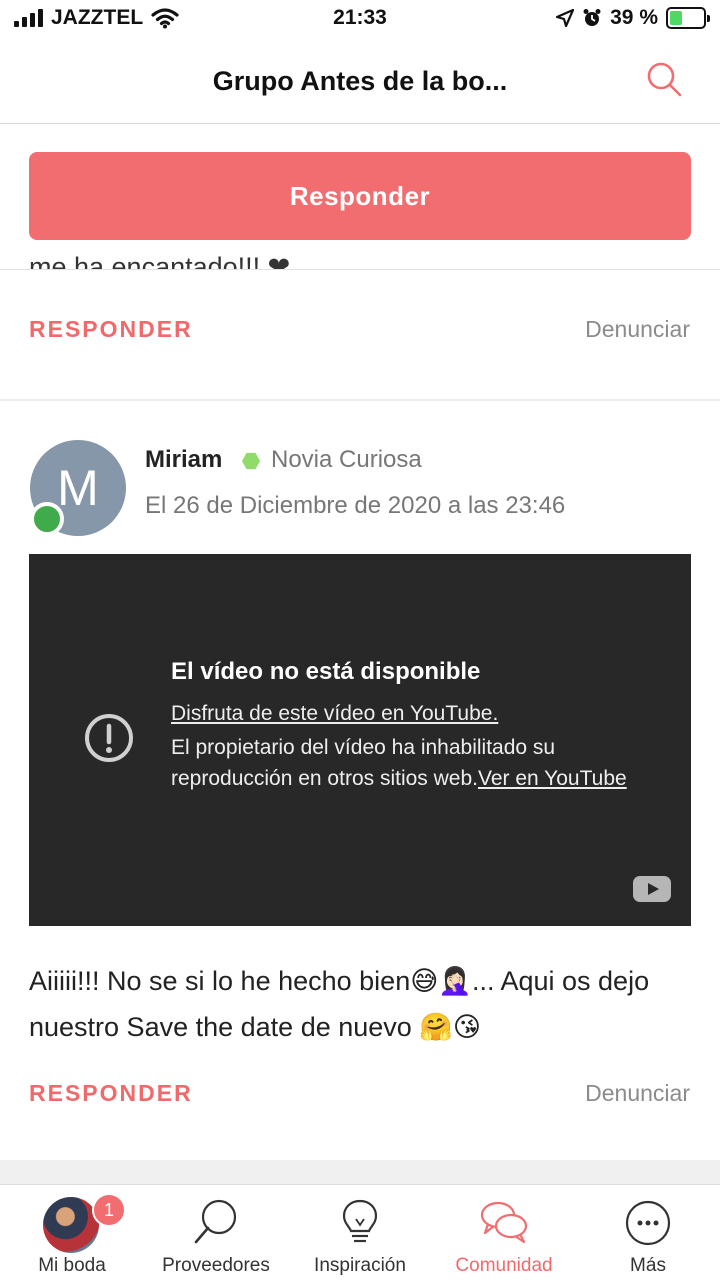  What do you see at coordinates (504, 1265) in the screenshot?
I see `tab-label: Comunidad` at bounding box center [504, 1265].